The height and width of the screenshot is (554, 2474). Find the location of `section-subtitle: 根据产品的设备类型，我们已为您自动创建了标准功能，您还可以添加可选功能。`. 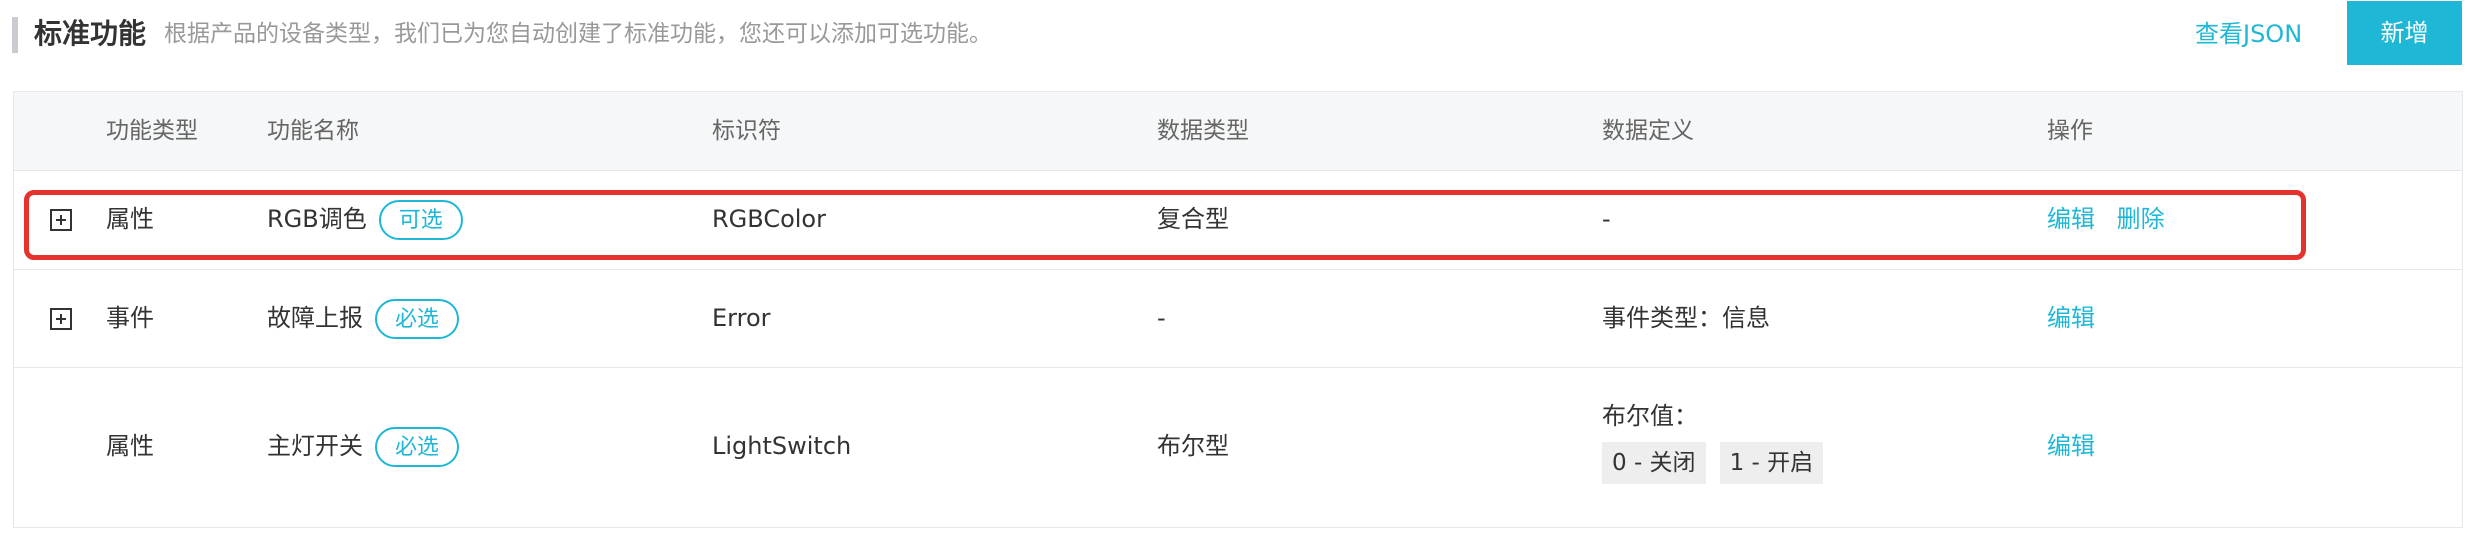

section-subtitle: 根据产品的设备类型，我们已为您自动创建了标准功能，您还可以添加可选功能。 is located at coordinates (578, 34).